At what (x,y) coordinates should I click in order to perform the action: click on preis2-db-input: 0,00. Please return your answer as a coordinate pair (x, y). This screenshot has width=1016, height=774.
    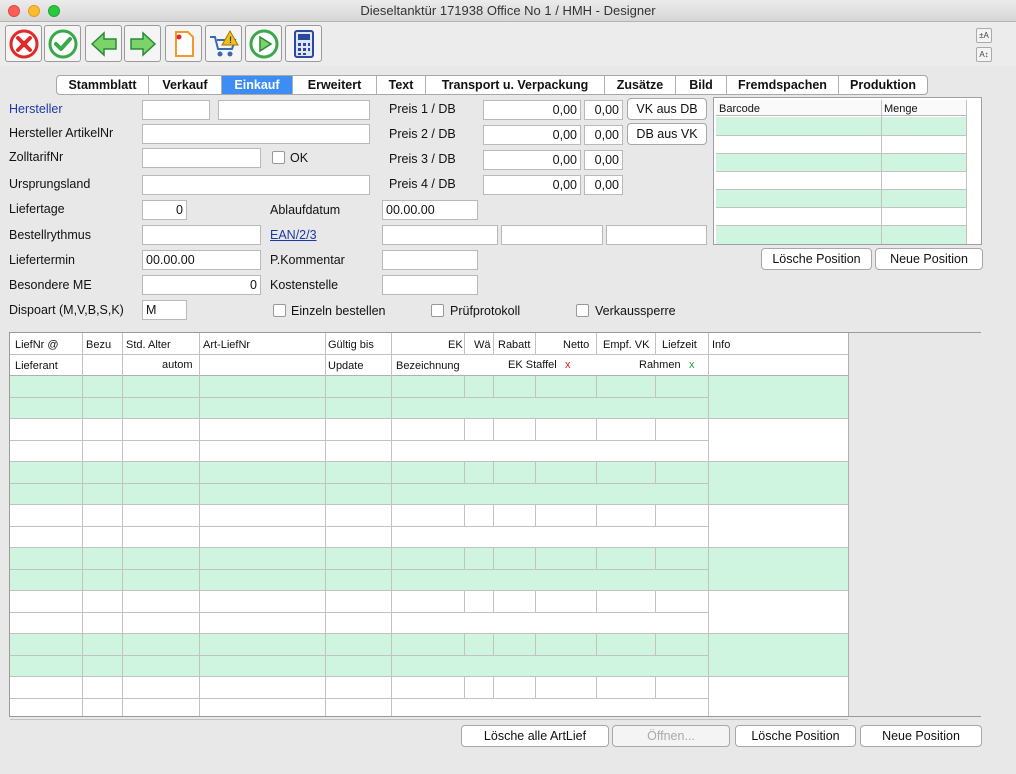
    Looking at the image, I should click on (603, 135).